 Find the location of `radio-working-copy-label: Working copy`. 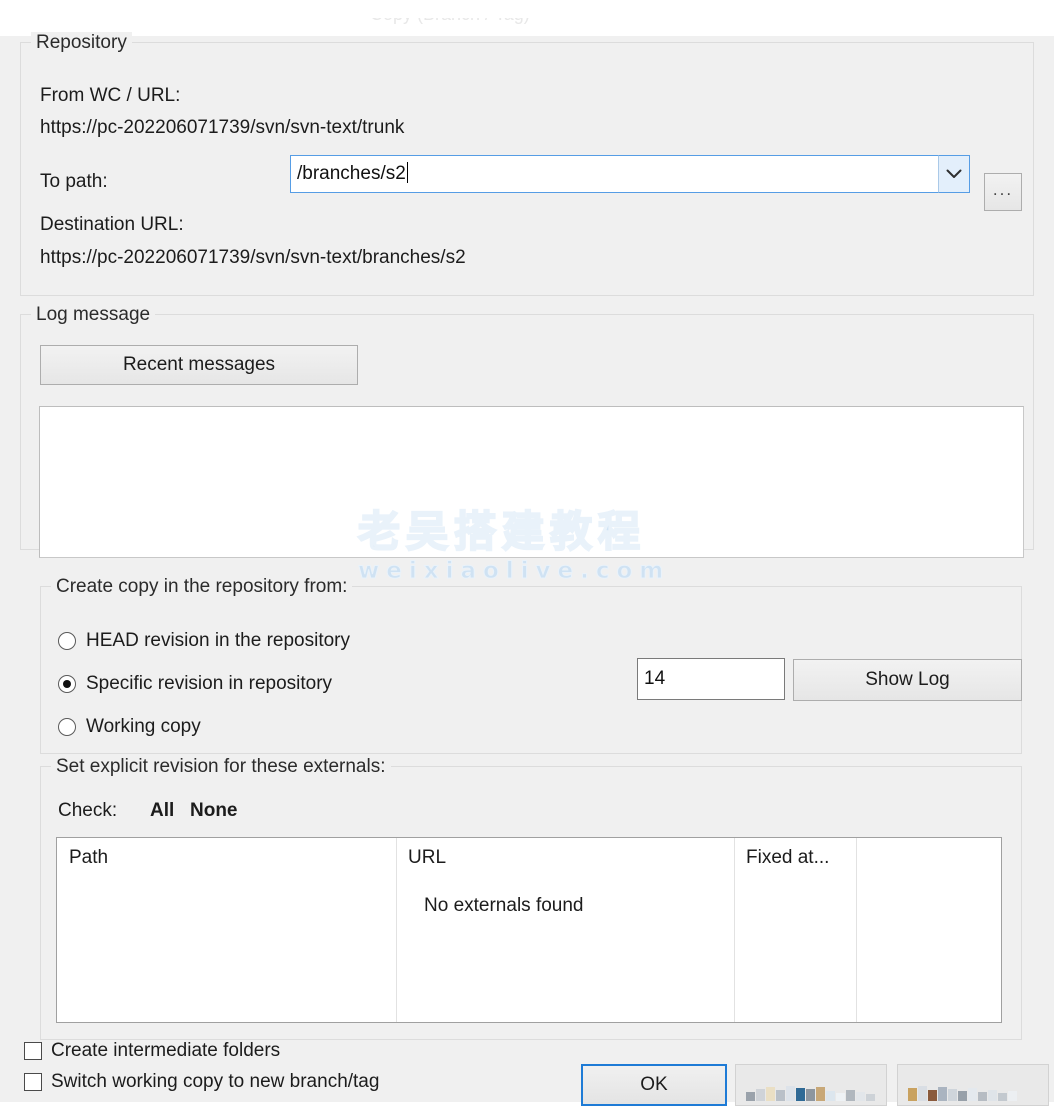

radio-working-copy-label: Working copy is located at coordinates (143, 726).